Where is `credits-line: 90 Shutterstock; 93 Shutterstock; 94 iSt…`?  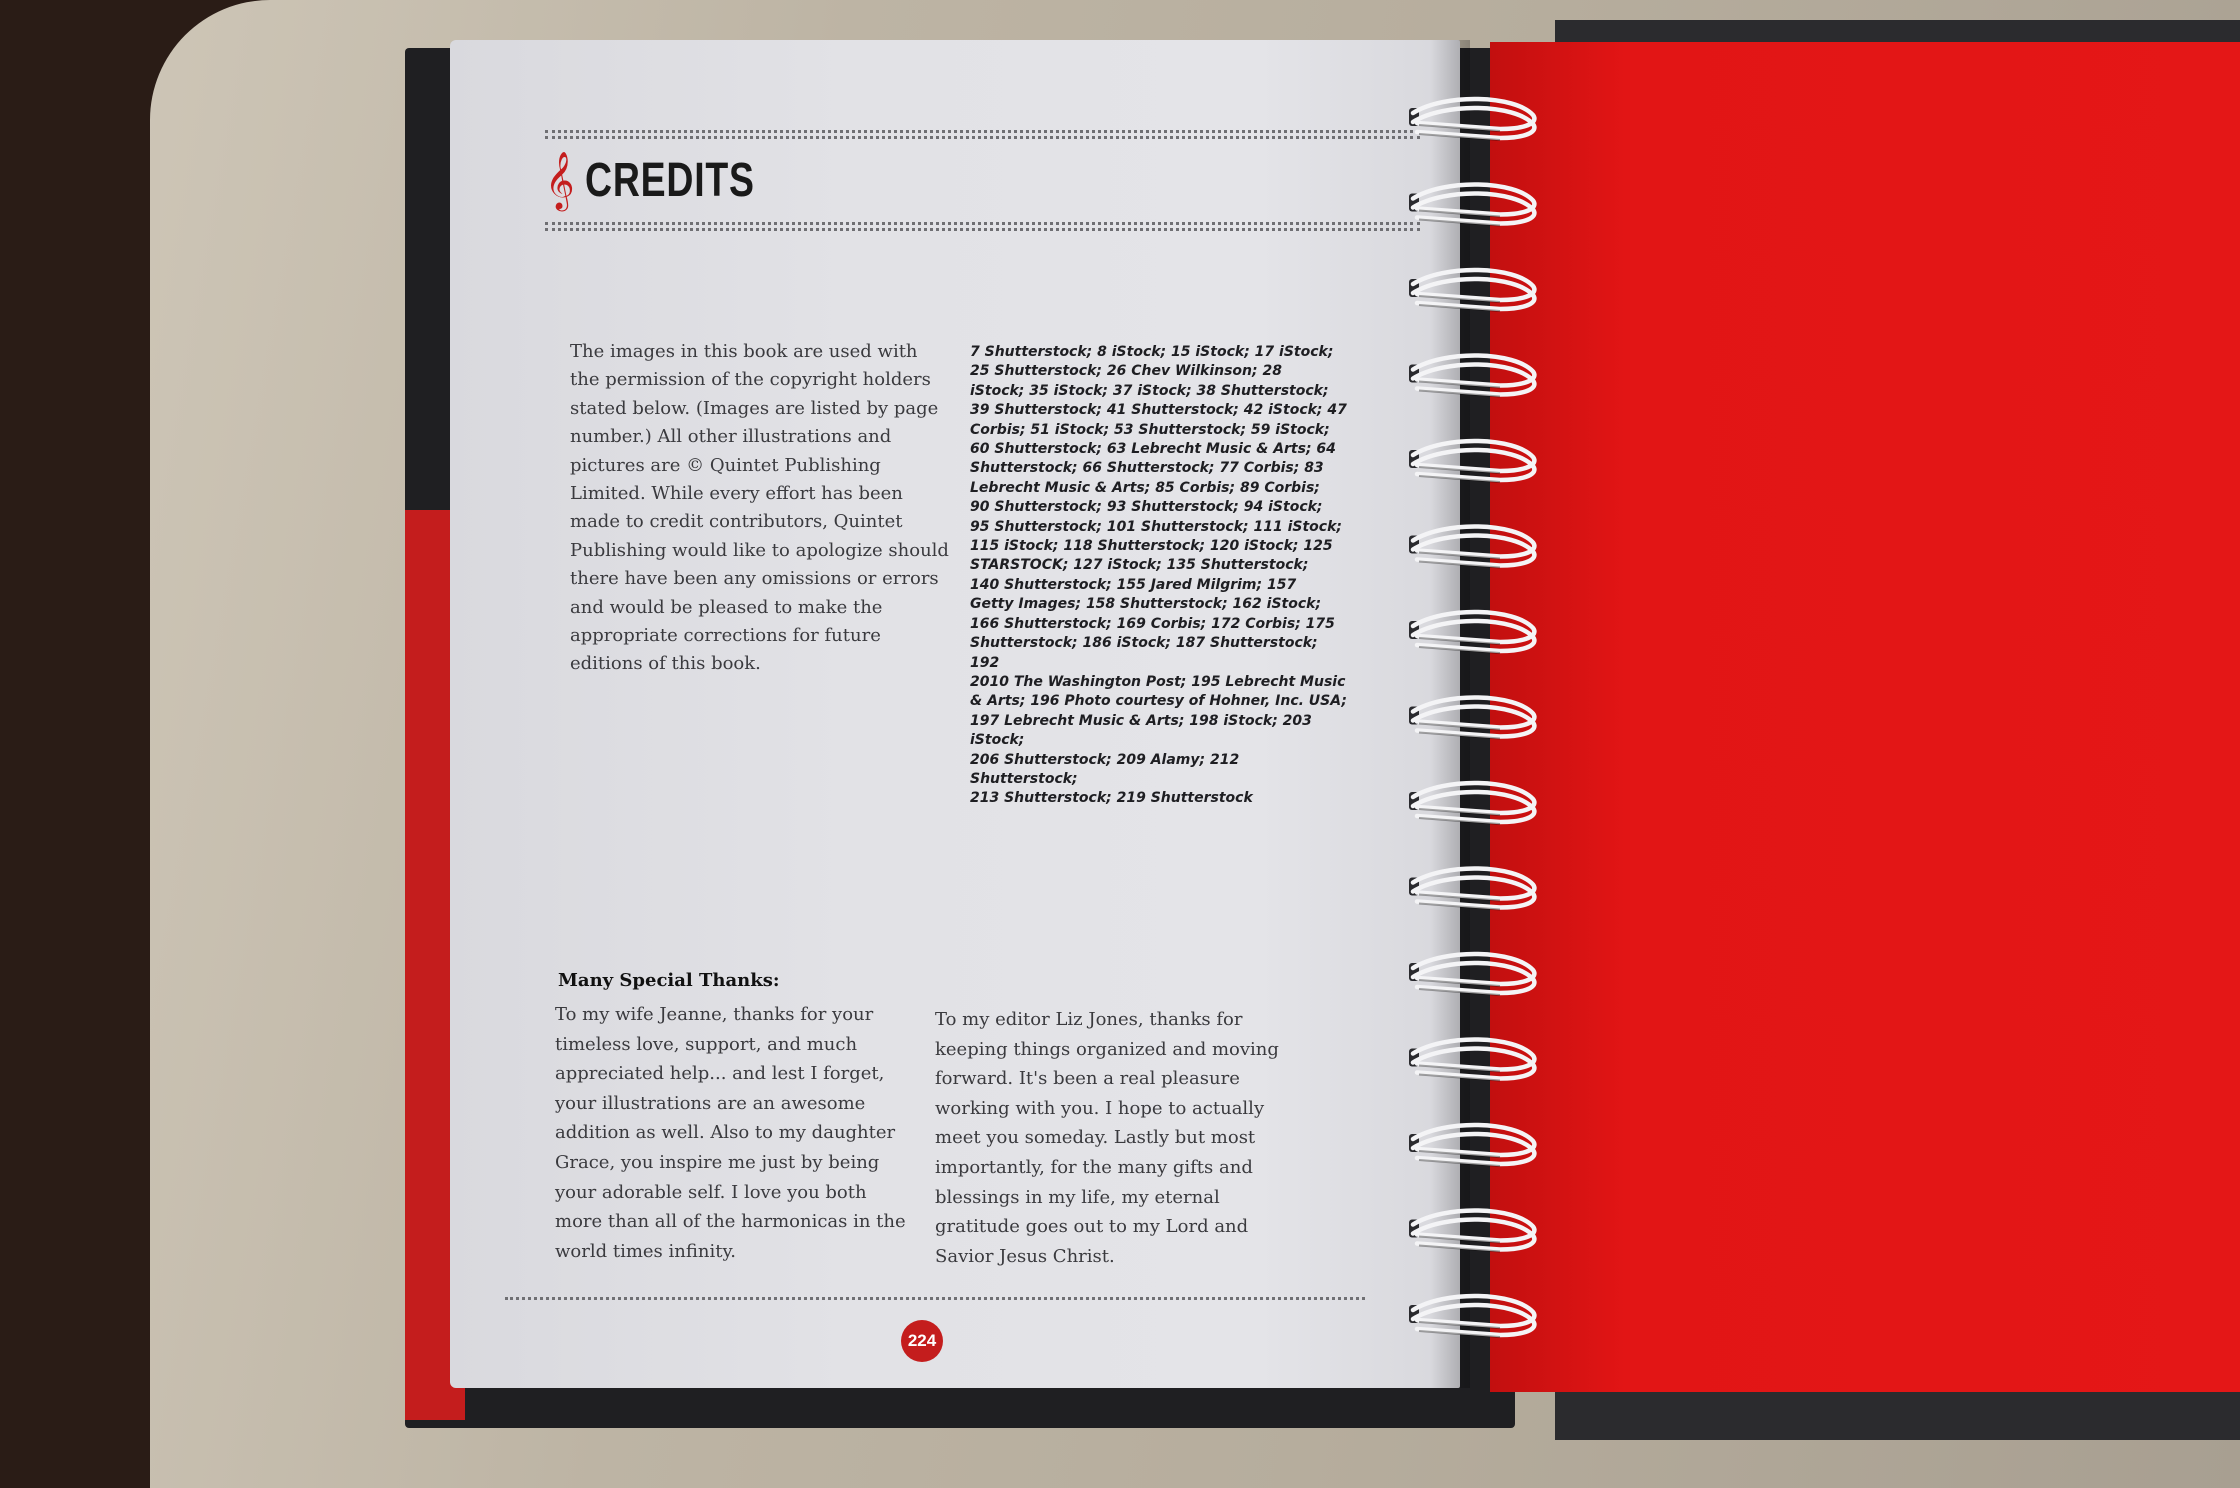 credits-line: 90 Shutterstock; 93 Shutterstock; 94 iSt… is located at coordinates (1146, 507).